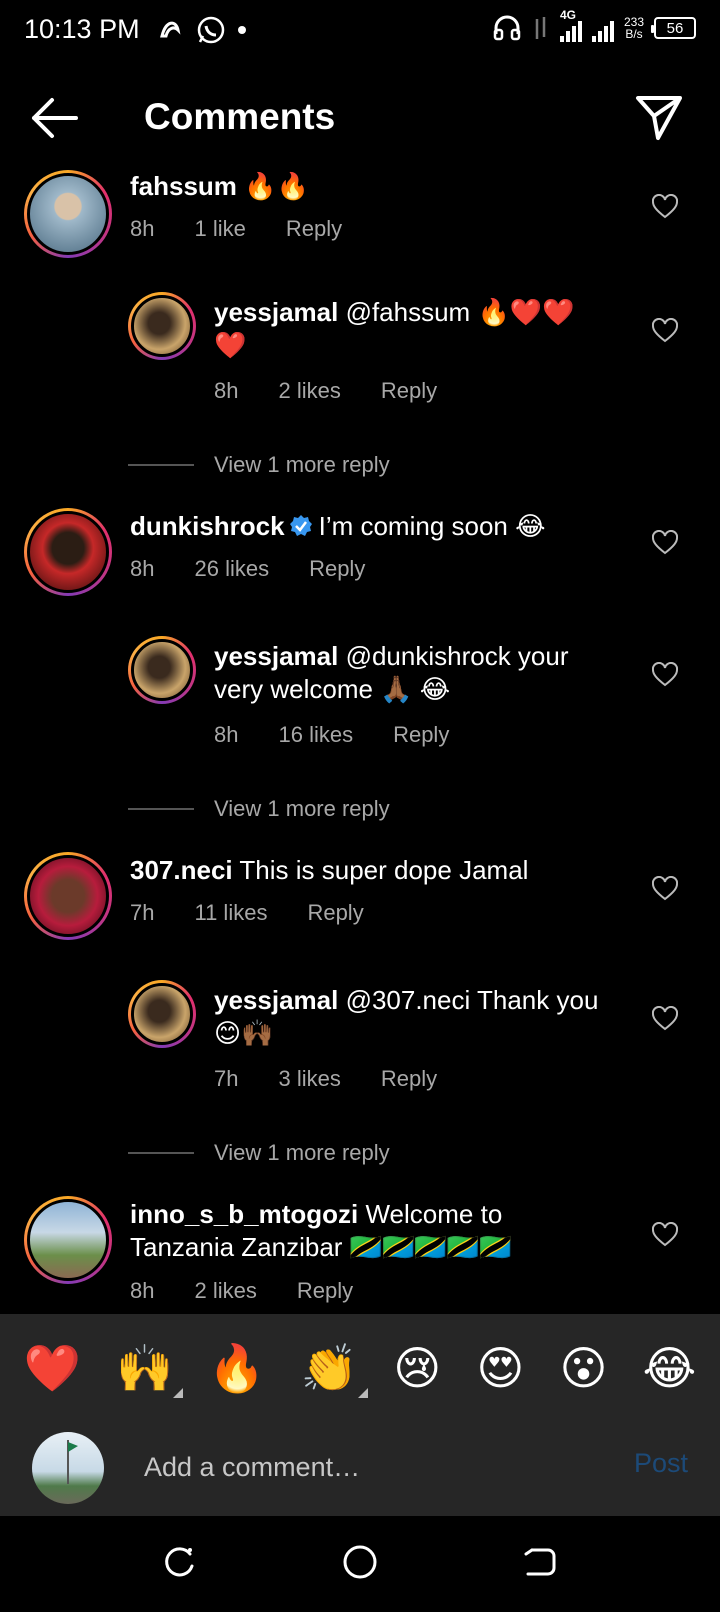 The width and height of the screenshot is (720, 1612). I want to click on emoji-clap: 👏, so click(334, 1369).